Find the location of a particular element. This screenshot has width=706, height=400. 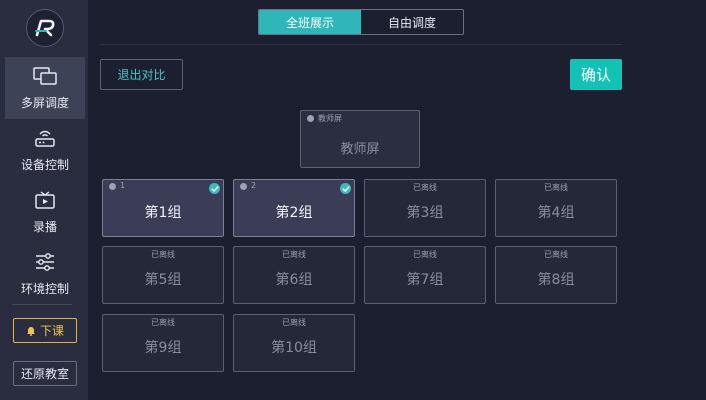

view-mode-tabs: 全班展示 自由调度 is located at coordinates (361, 22).